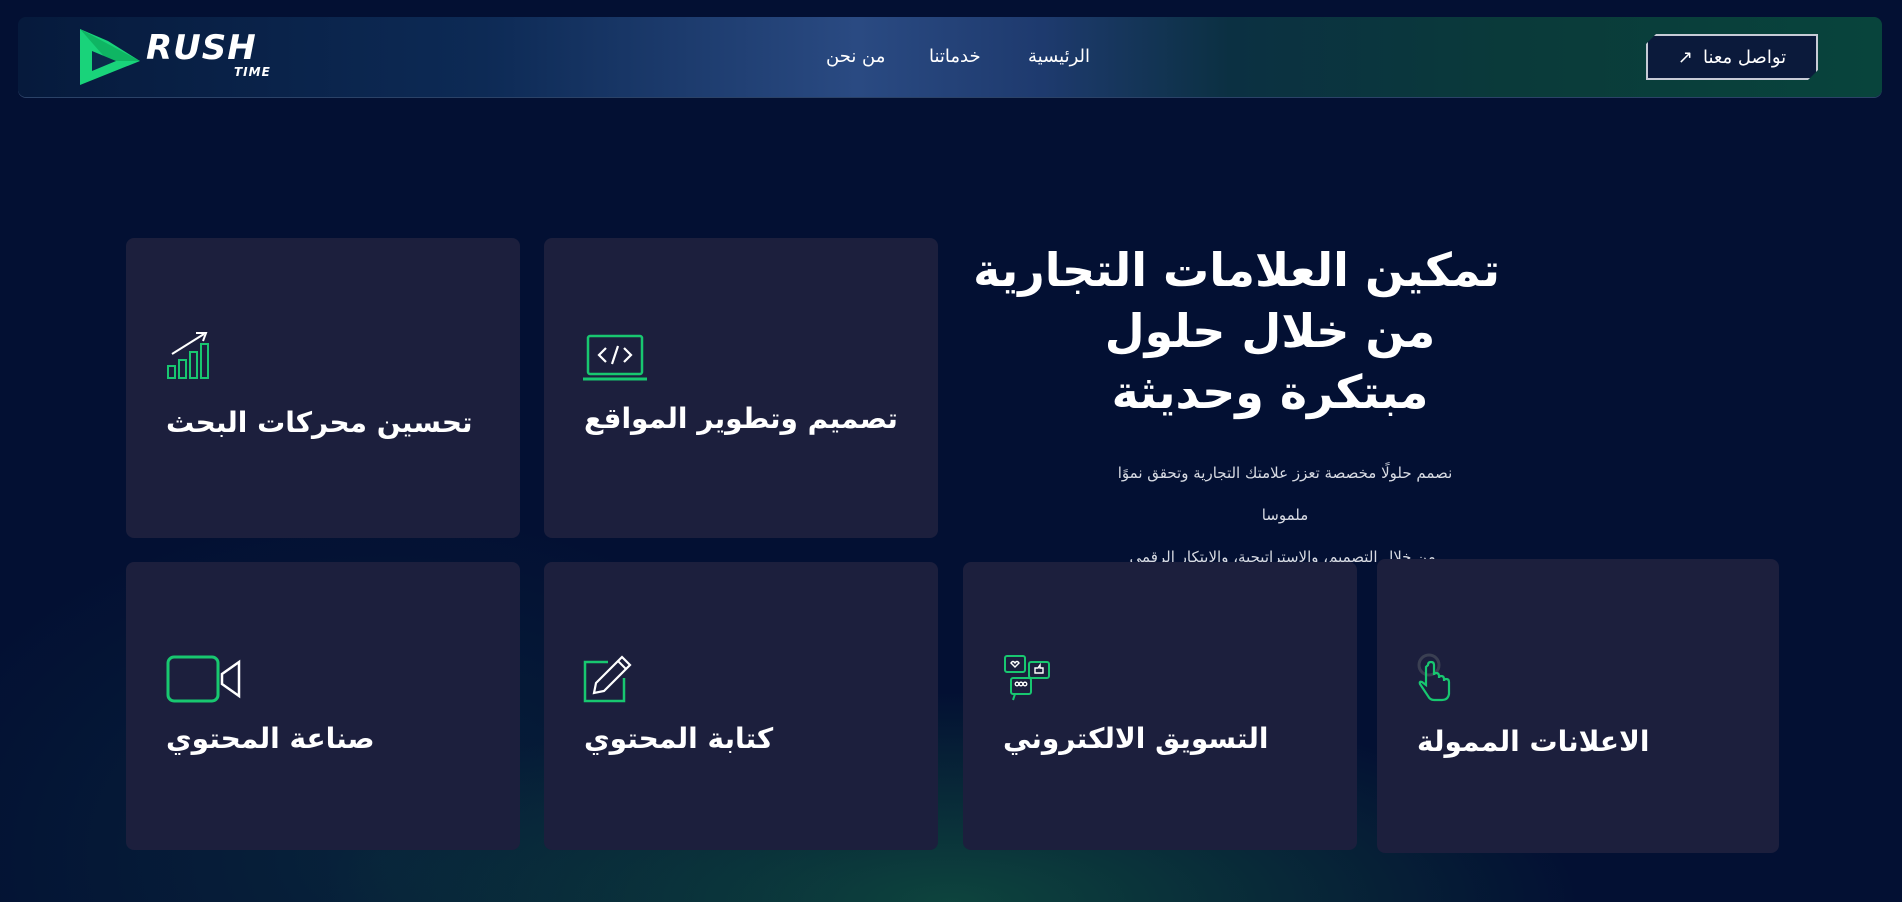  Describe the element at coordinates (1434, 677) in the screenshot. I see `tap-hand-icon` at that location.